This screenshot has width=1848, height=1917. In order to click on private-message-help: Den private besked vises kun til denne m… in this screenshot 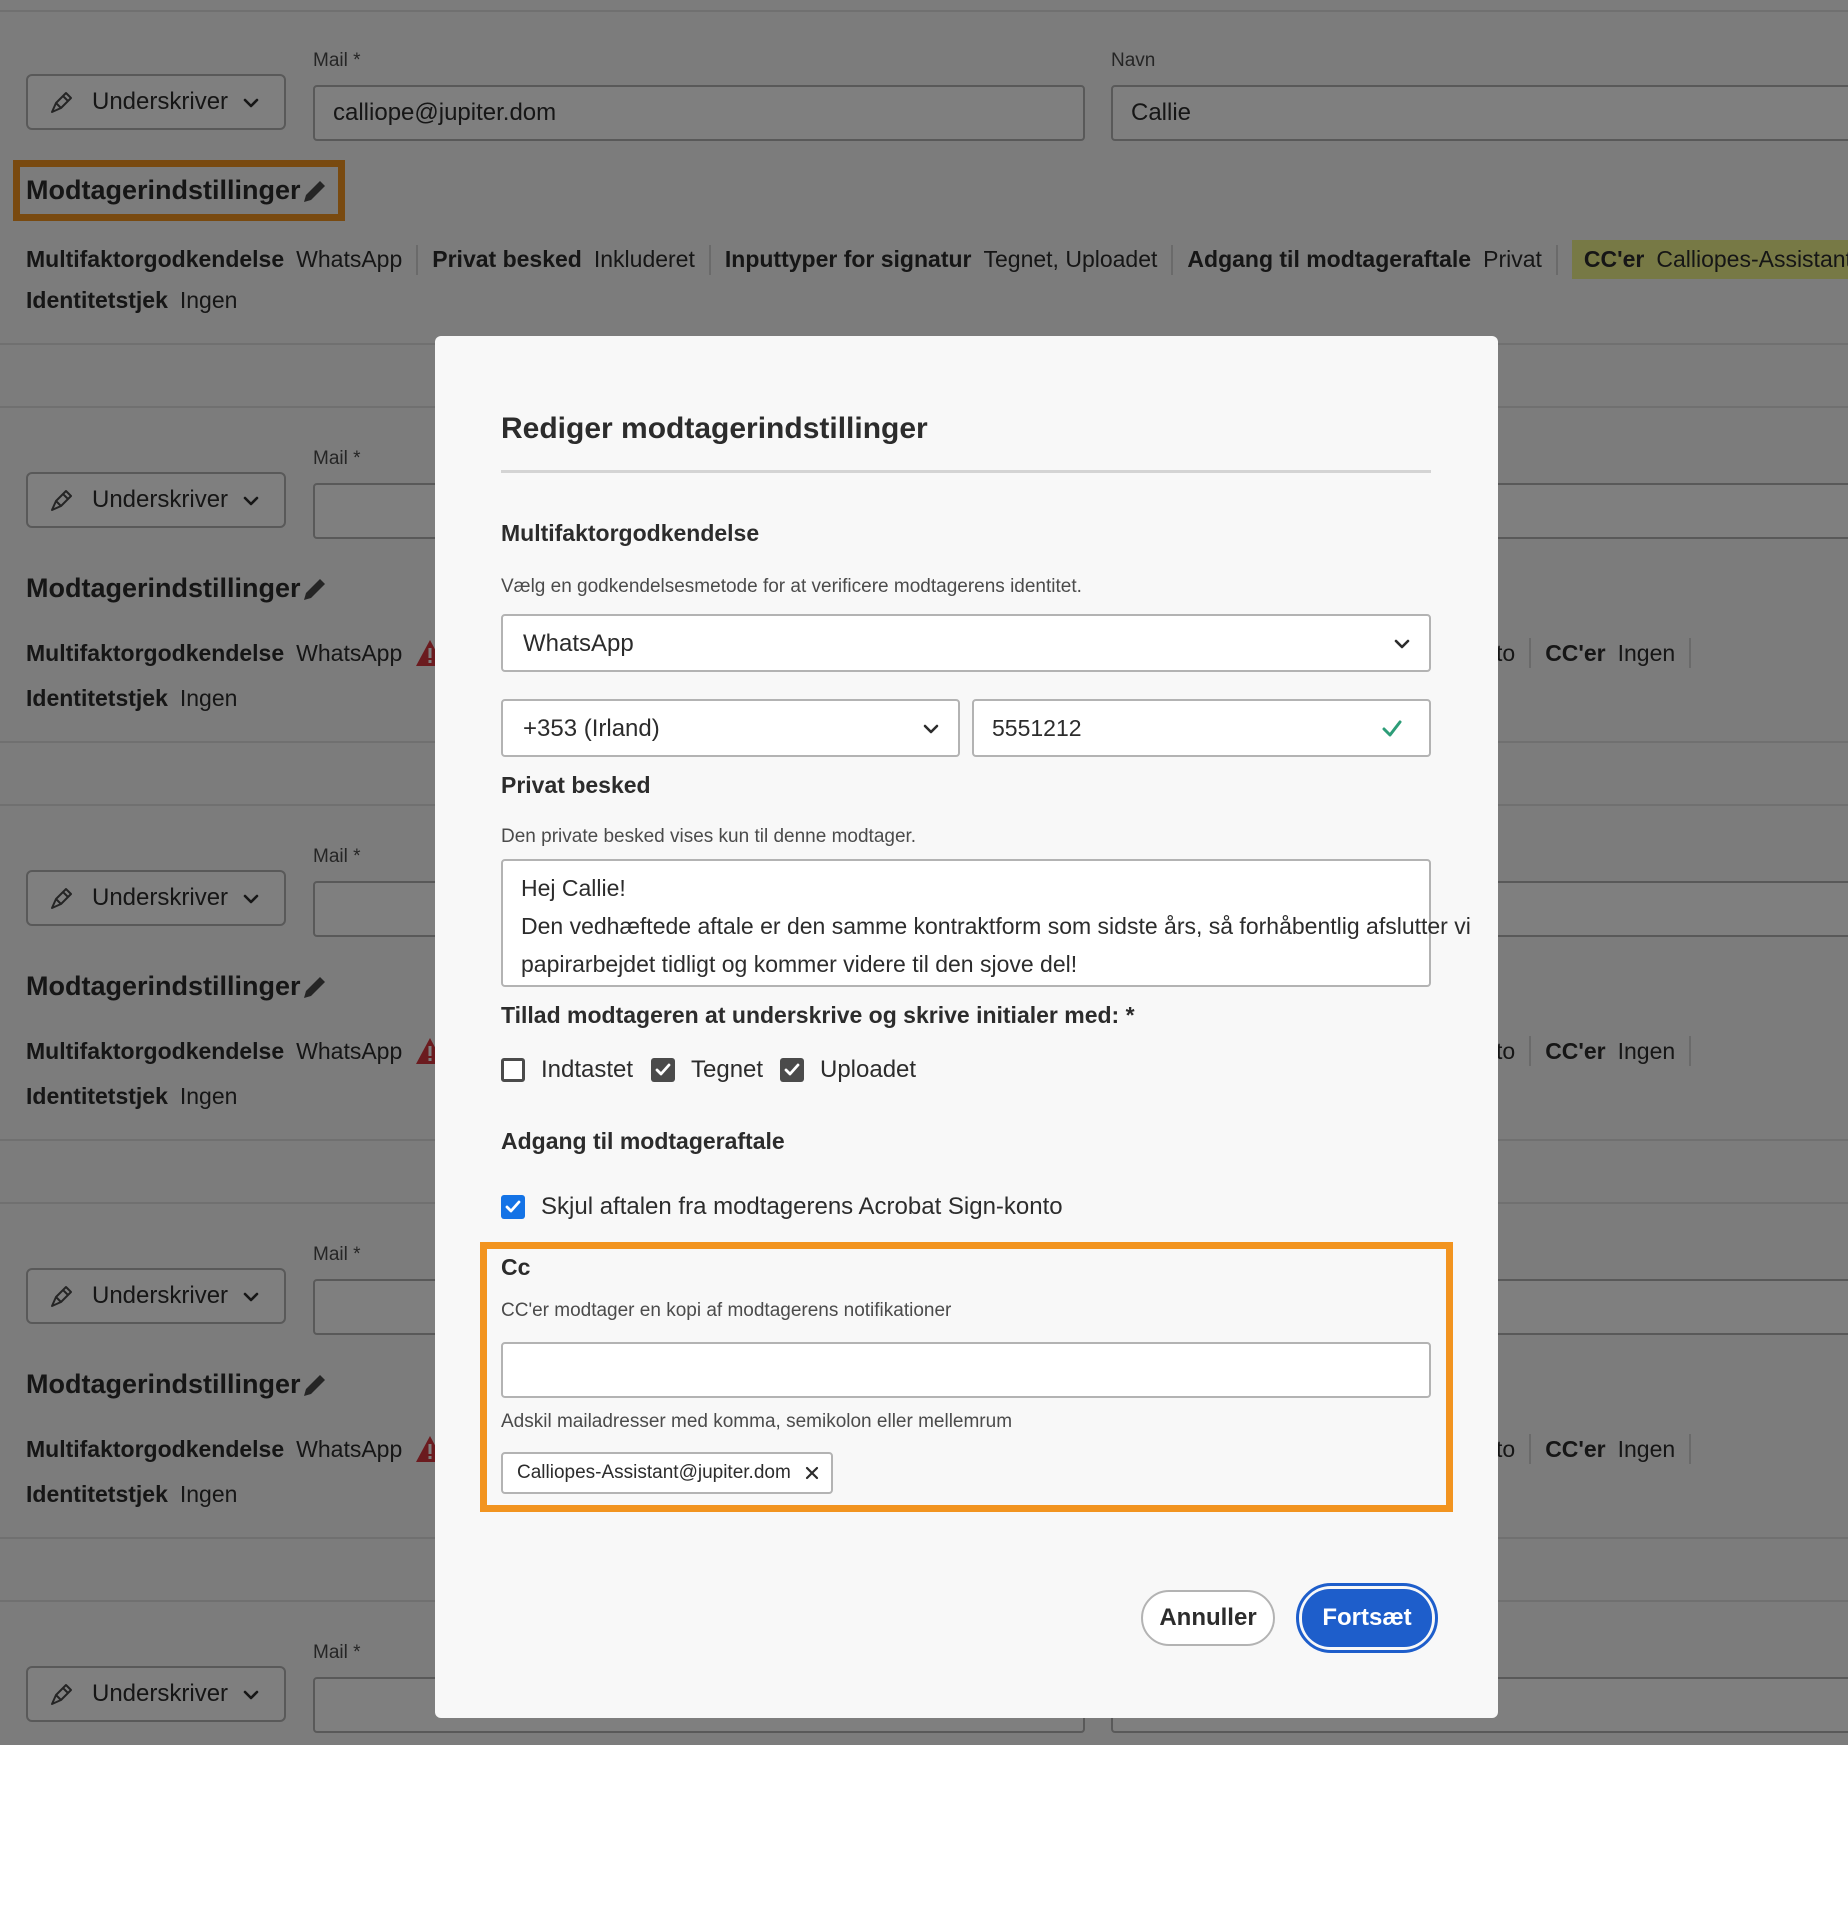, I will do `click(709, 836)`.